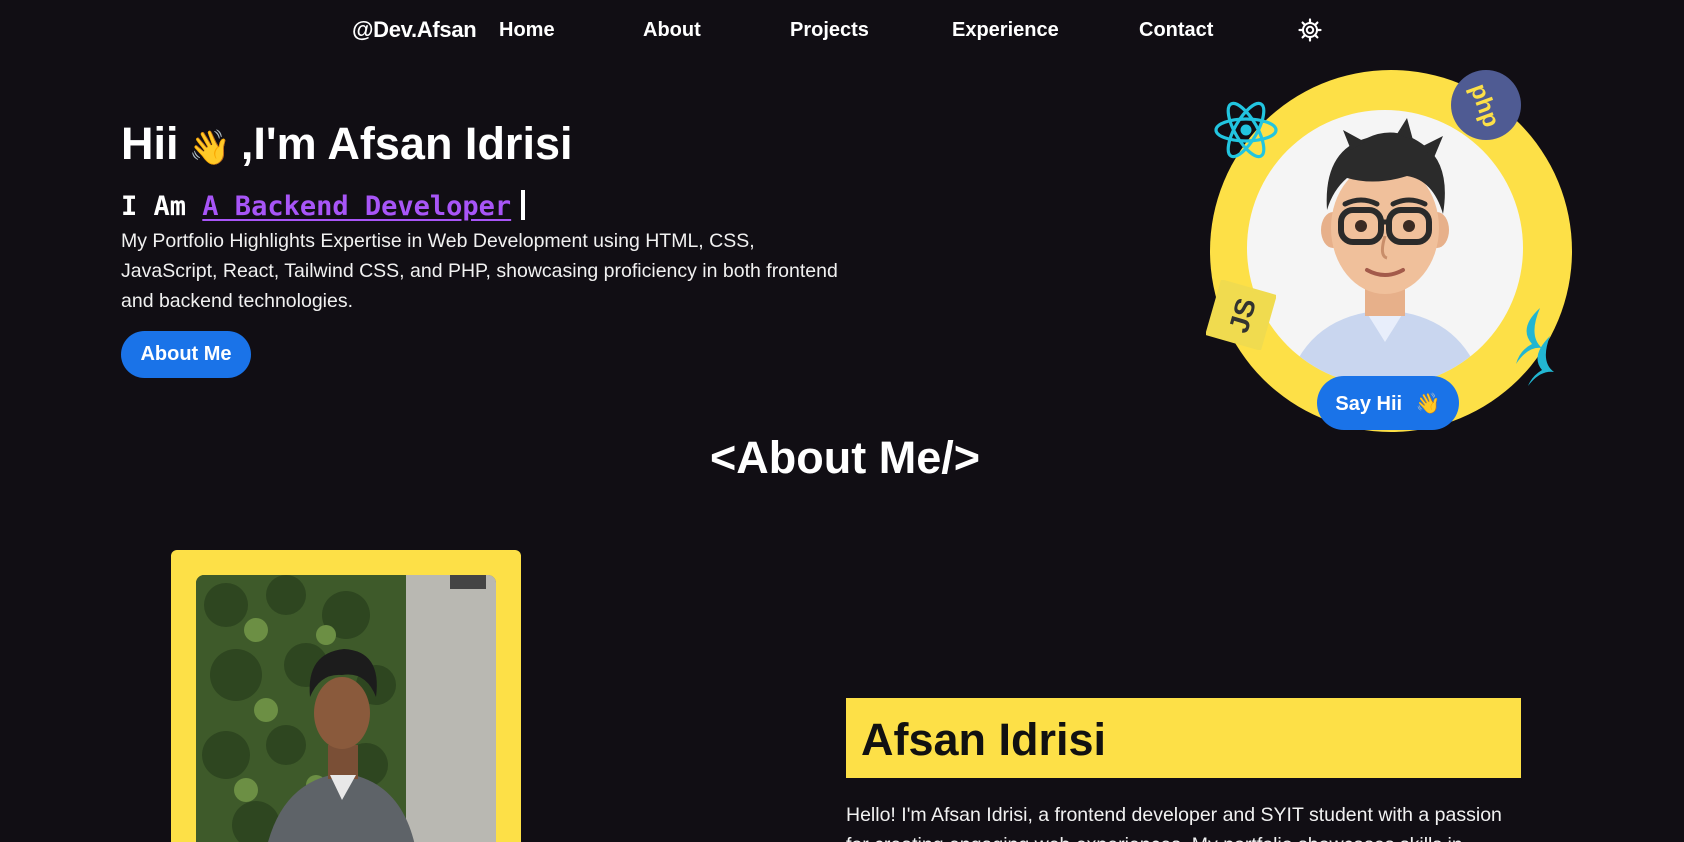 The width and height of the screenshot is (1684, 842). I want to click on nav-link-experience: Experience, so click(1005, 30).